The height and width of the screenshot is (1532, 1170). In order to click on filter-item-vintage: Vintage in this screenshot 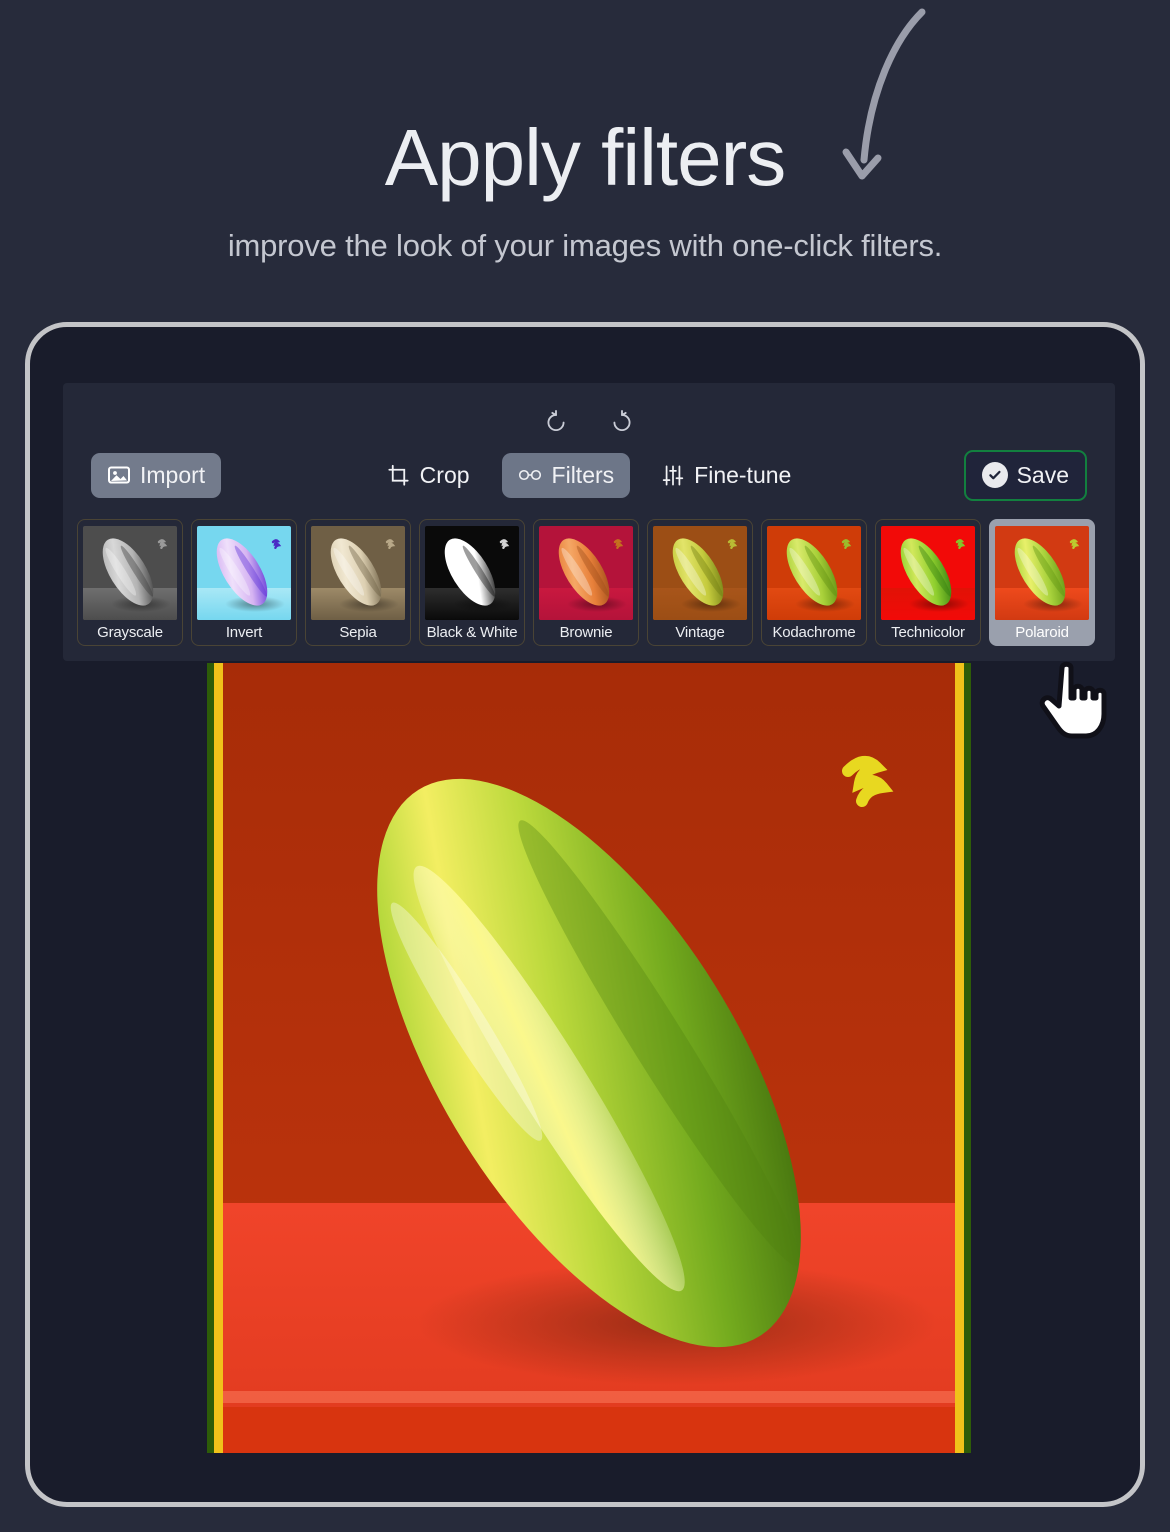, I will do `click(700, 582)`.